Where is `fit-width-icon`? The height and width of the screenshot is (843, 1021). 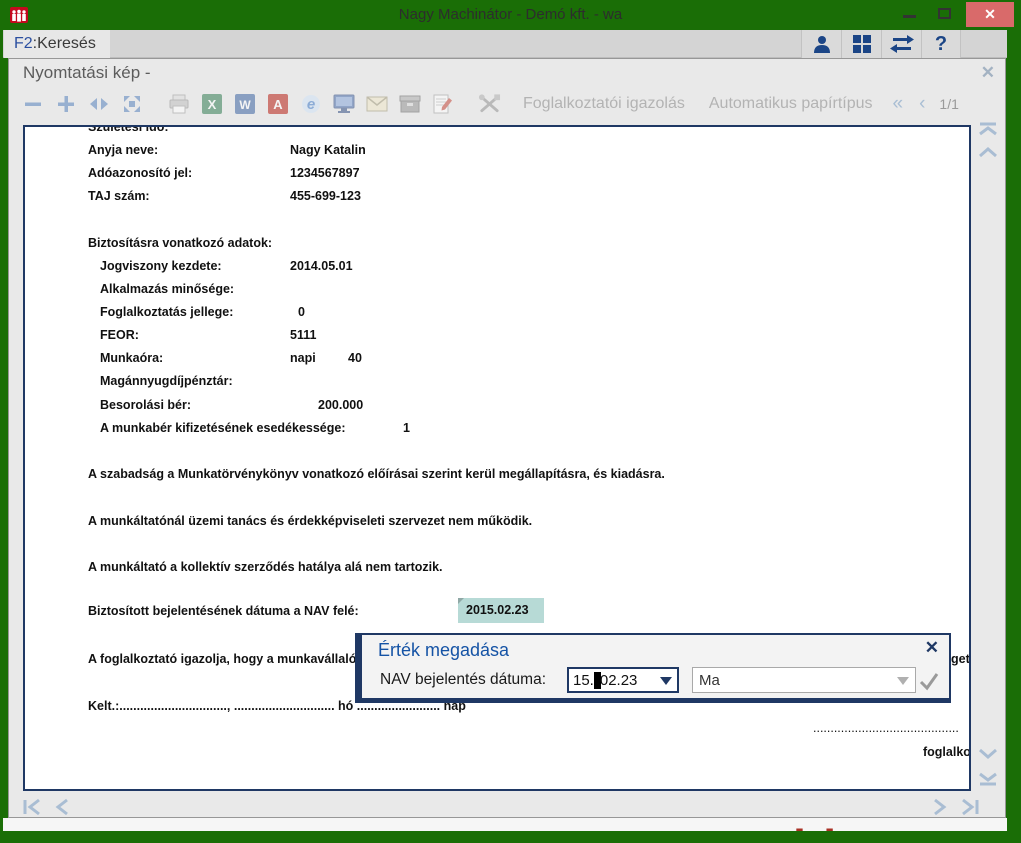 fit-width-icon is located at coordinates (98, 104).